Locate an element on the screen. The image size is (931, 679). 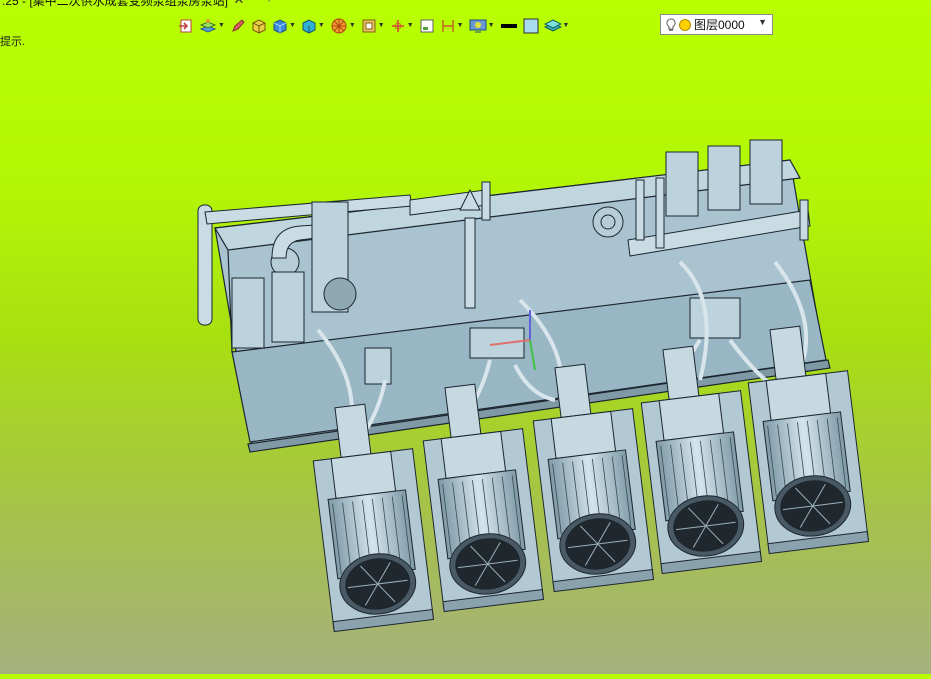
layer-color-dot is located at coordinates (685, 24).